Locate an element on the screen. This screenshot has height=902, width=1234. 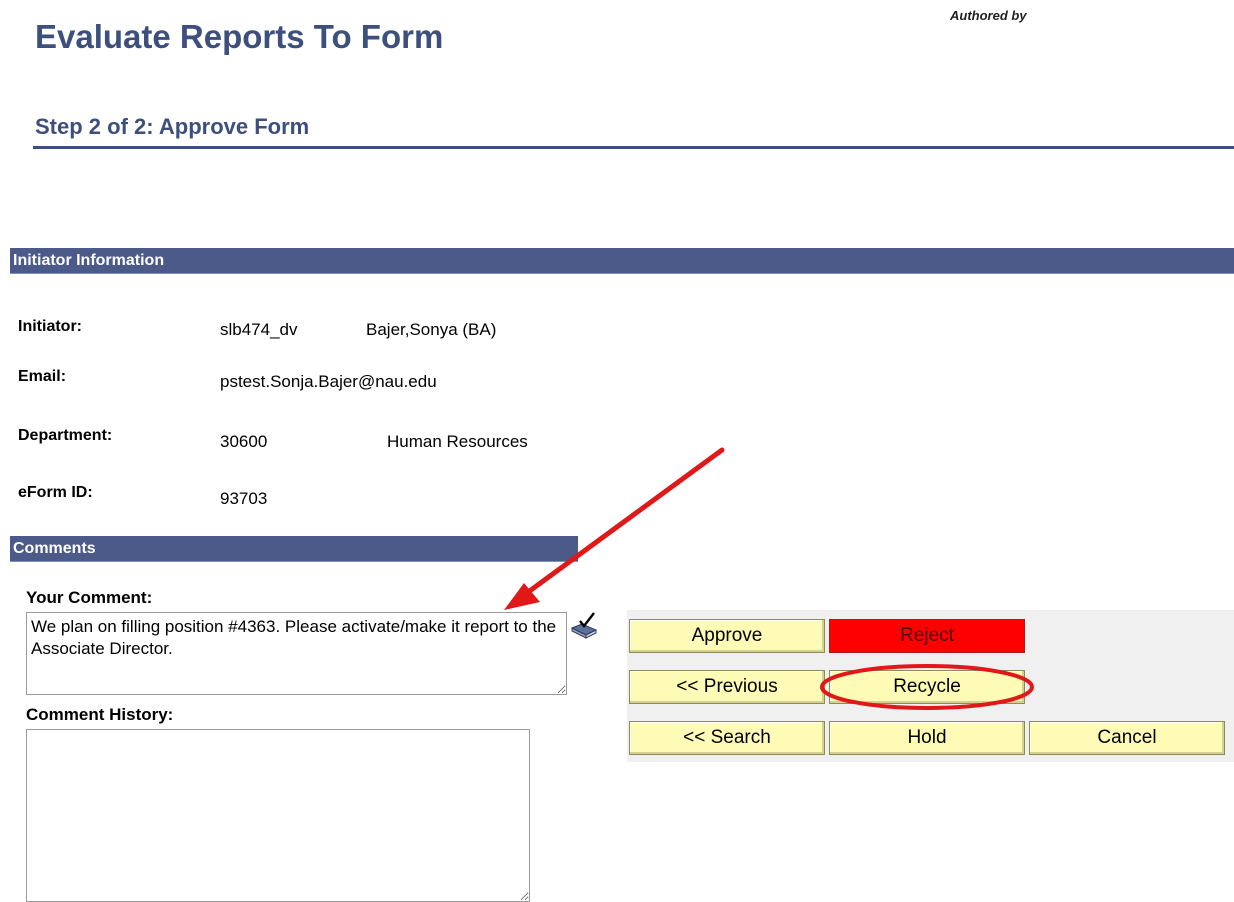
reject-button: Reject is located at coordinates (927, 636).